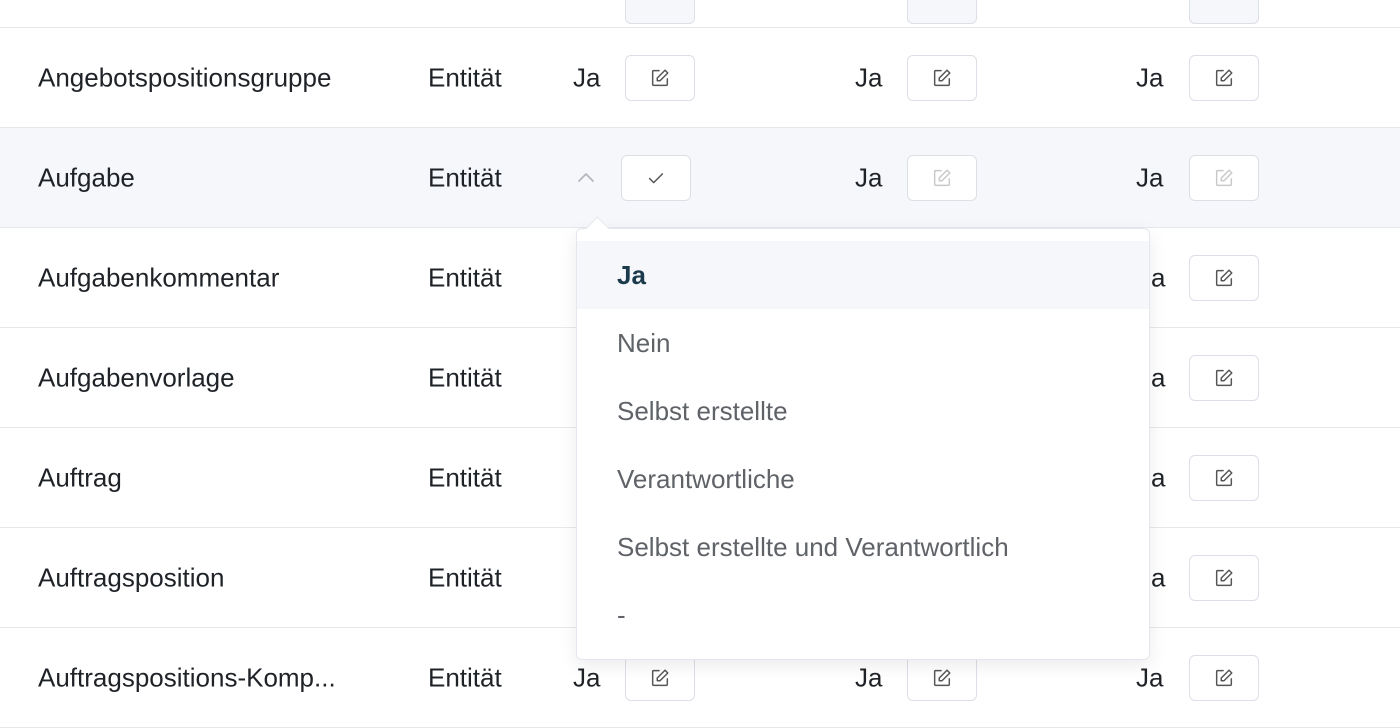  I want to click on chevron-up-icon, so click(586, 178).